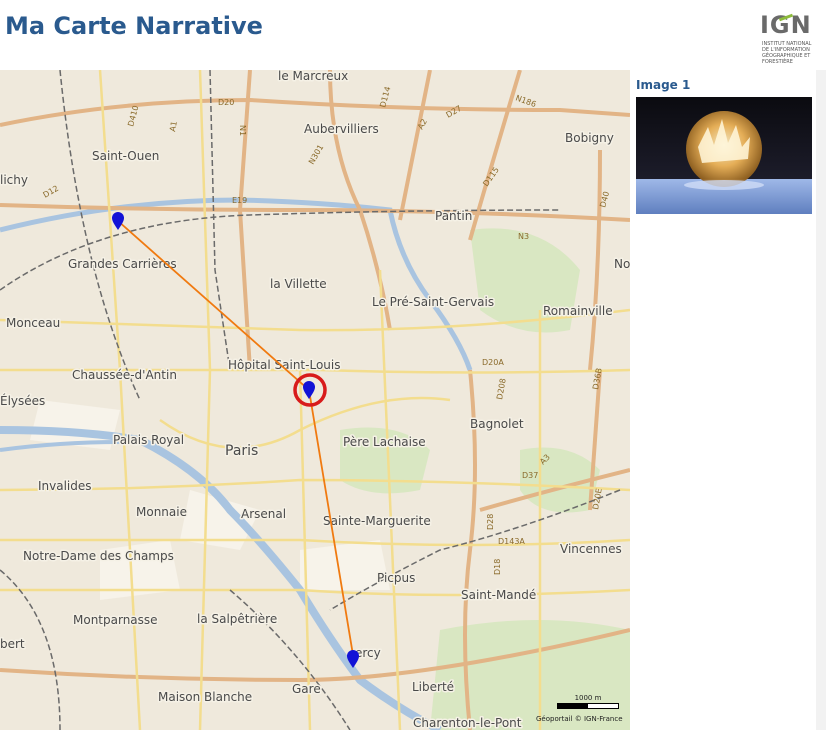  Describe the element at coordinates (821, 400) in the screenshot. I see `page-scrollbar` at that location.